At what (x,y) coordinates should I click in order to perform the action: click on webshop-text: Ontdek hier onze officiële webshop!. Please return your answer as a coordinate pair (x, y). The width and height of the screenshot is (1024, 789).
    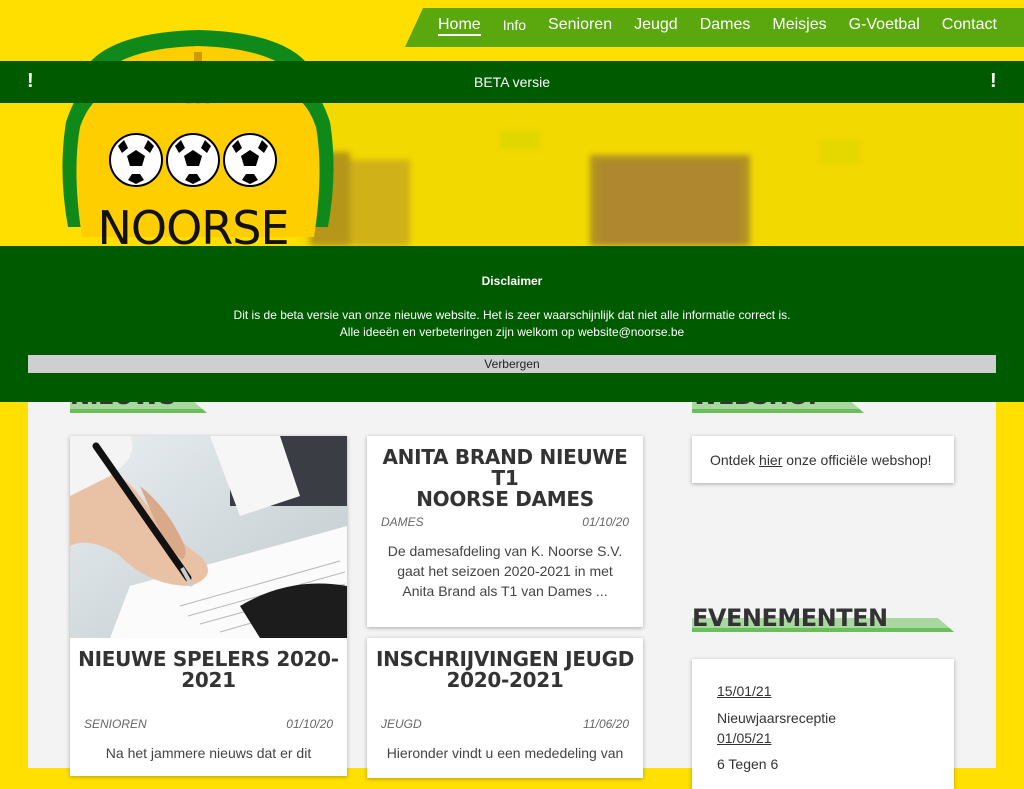
    Looking at the image, I should click on (821, 460).